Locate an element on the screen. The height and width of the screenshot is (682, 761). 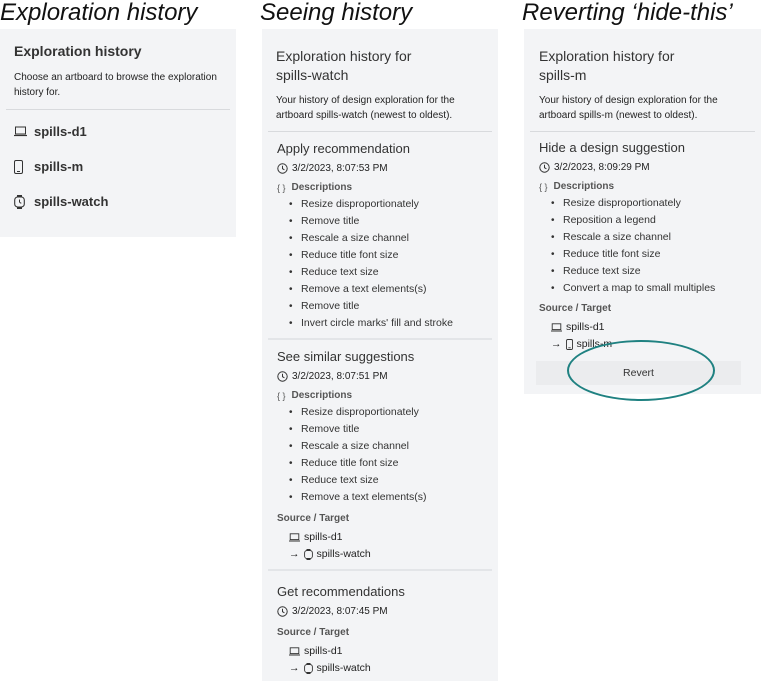
panel-title: Exploration history is located at coordinates (78, 51).